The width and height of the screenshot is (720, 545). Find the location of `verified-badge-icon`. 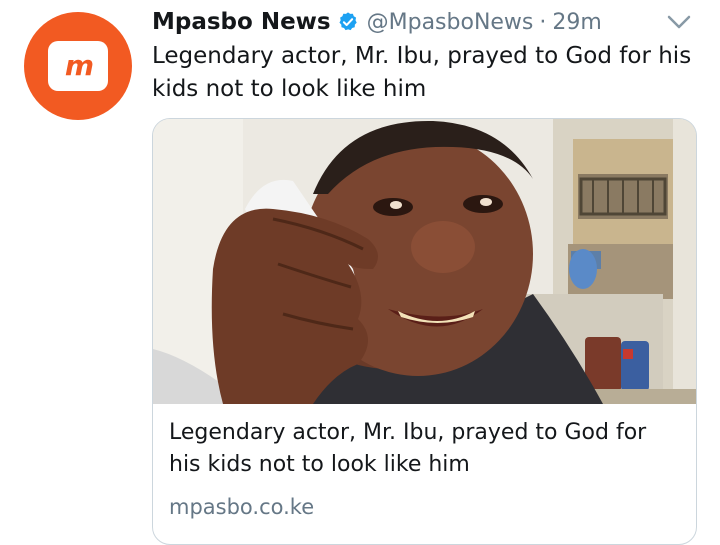

verified-badge-icon is located at coordinates (348, 21).